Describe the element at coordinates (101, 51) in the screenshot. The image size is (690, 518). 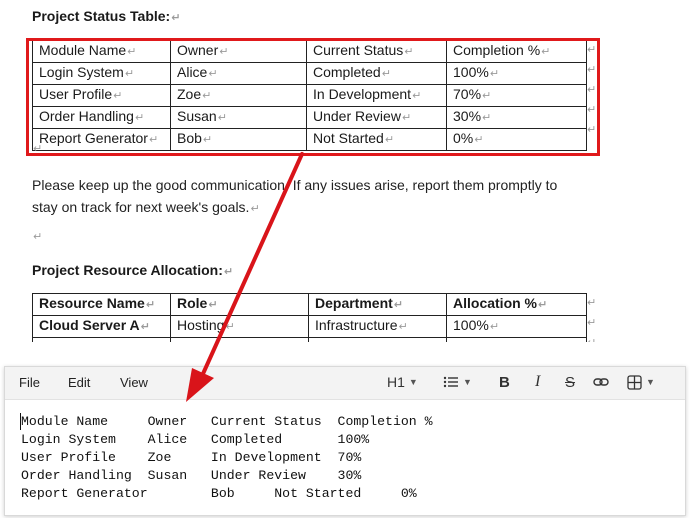
I see `table-cell: Module Name↵` at that location.